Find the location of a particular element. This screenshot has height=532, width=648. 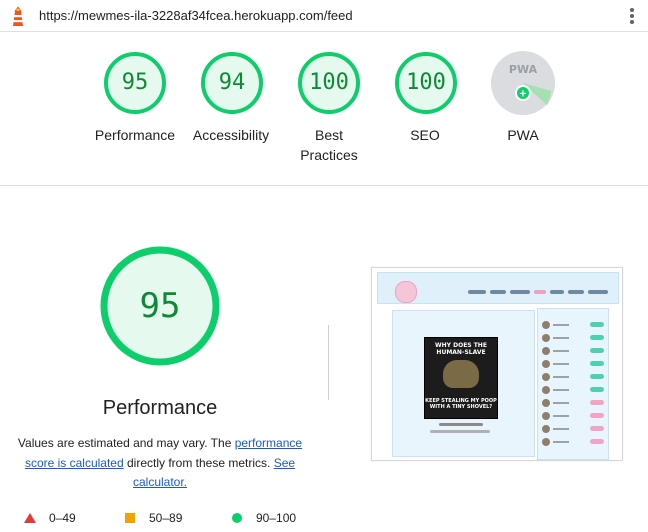

gauge-best-practices: 100 is located at coordinates (329, 83).